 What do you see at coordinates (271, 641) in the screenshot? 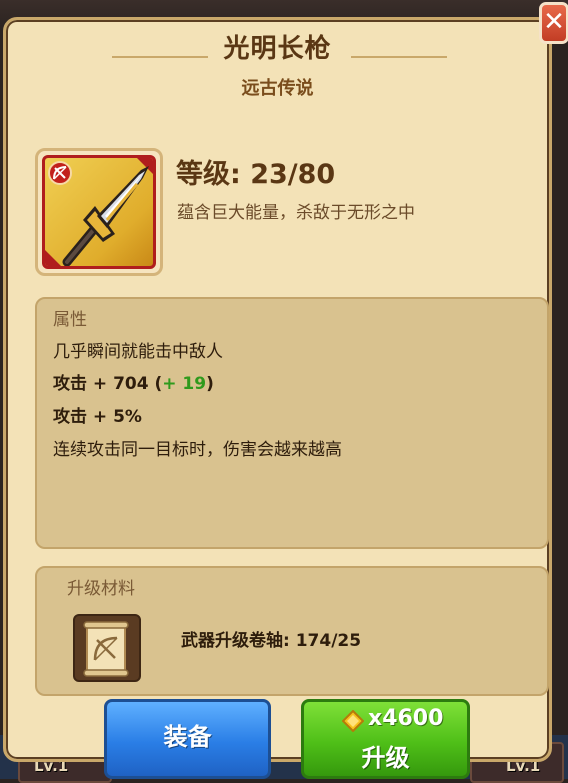
I see `material-count: 武器升级卷轴: 174/25` at bounding box center [271, 641].